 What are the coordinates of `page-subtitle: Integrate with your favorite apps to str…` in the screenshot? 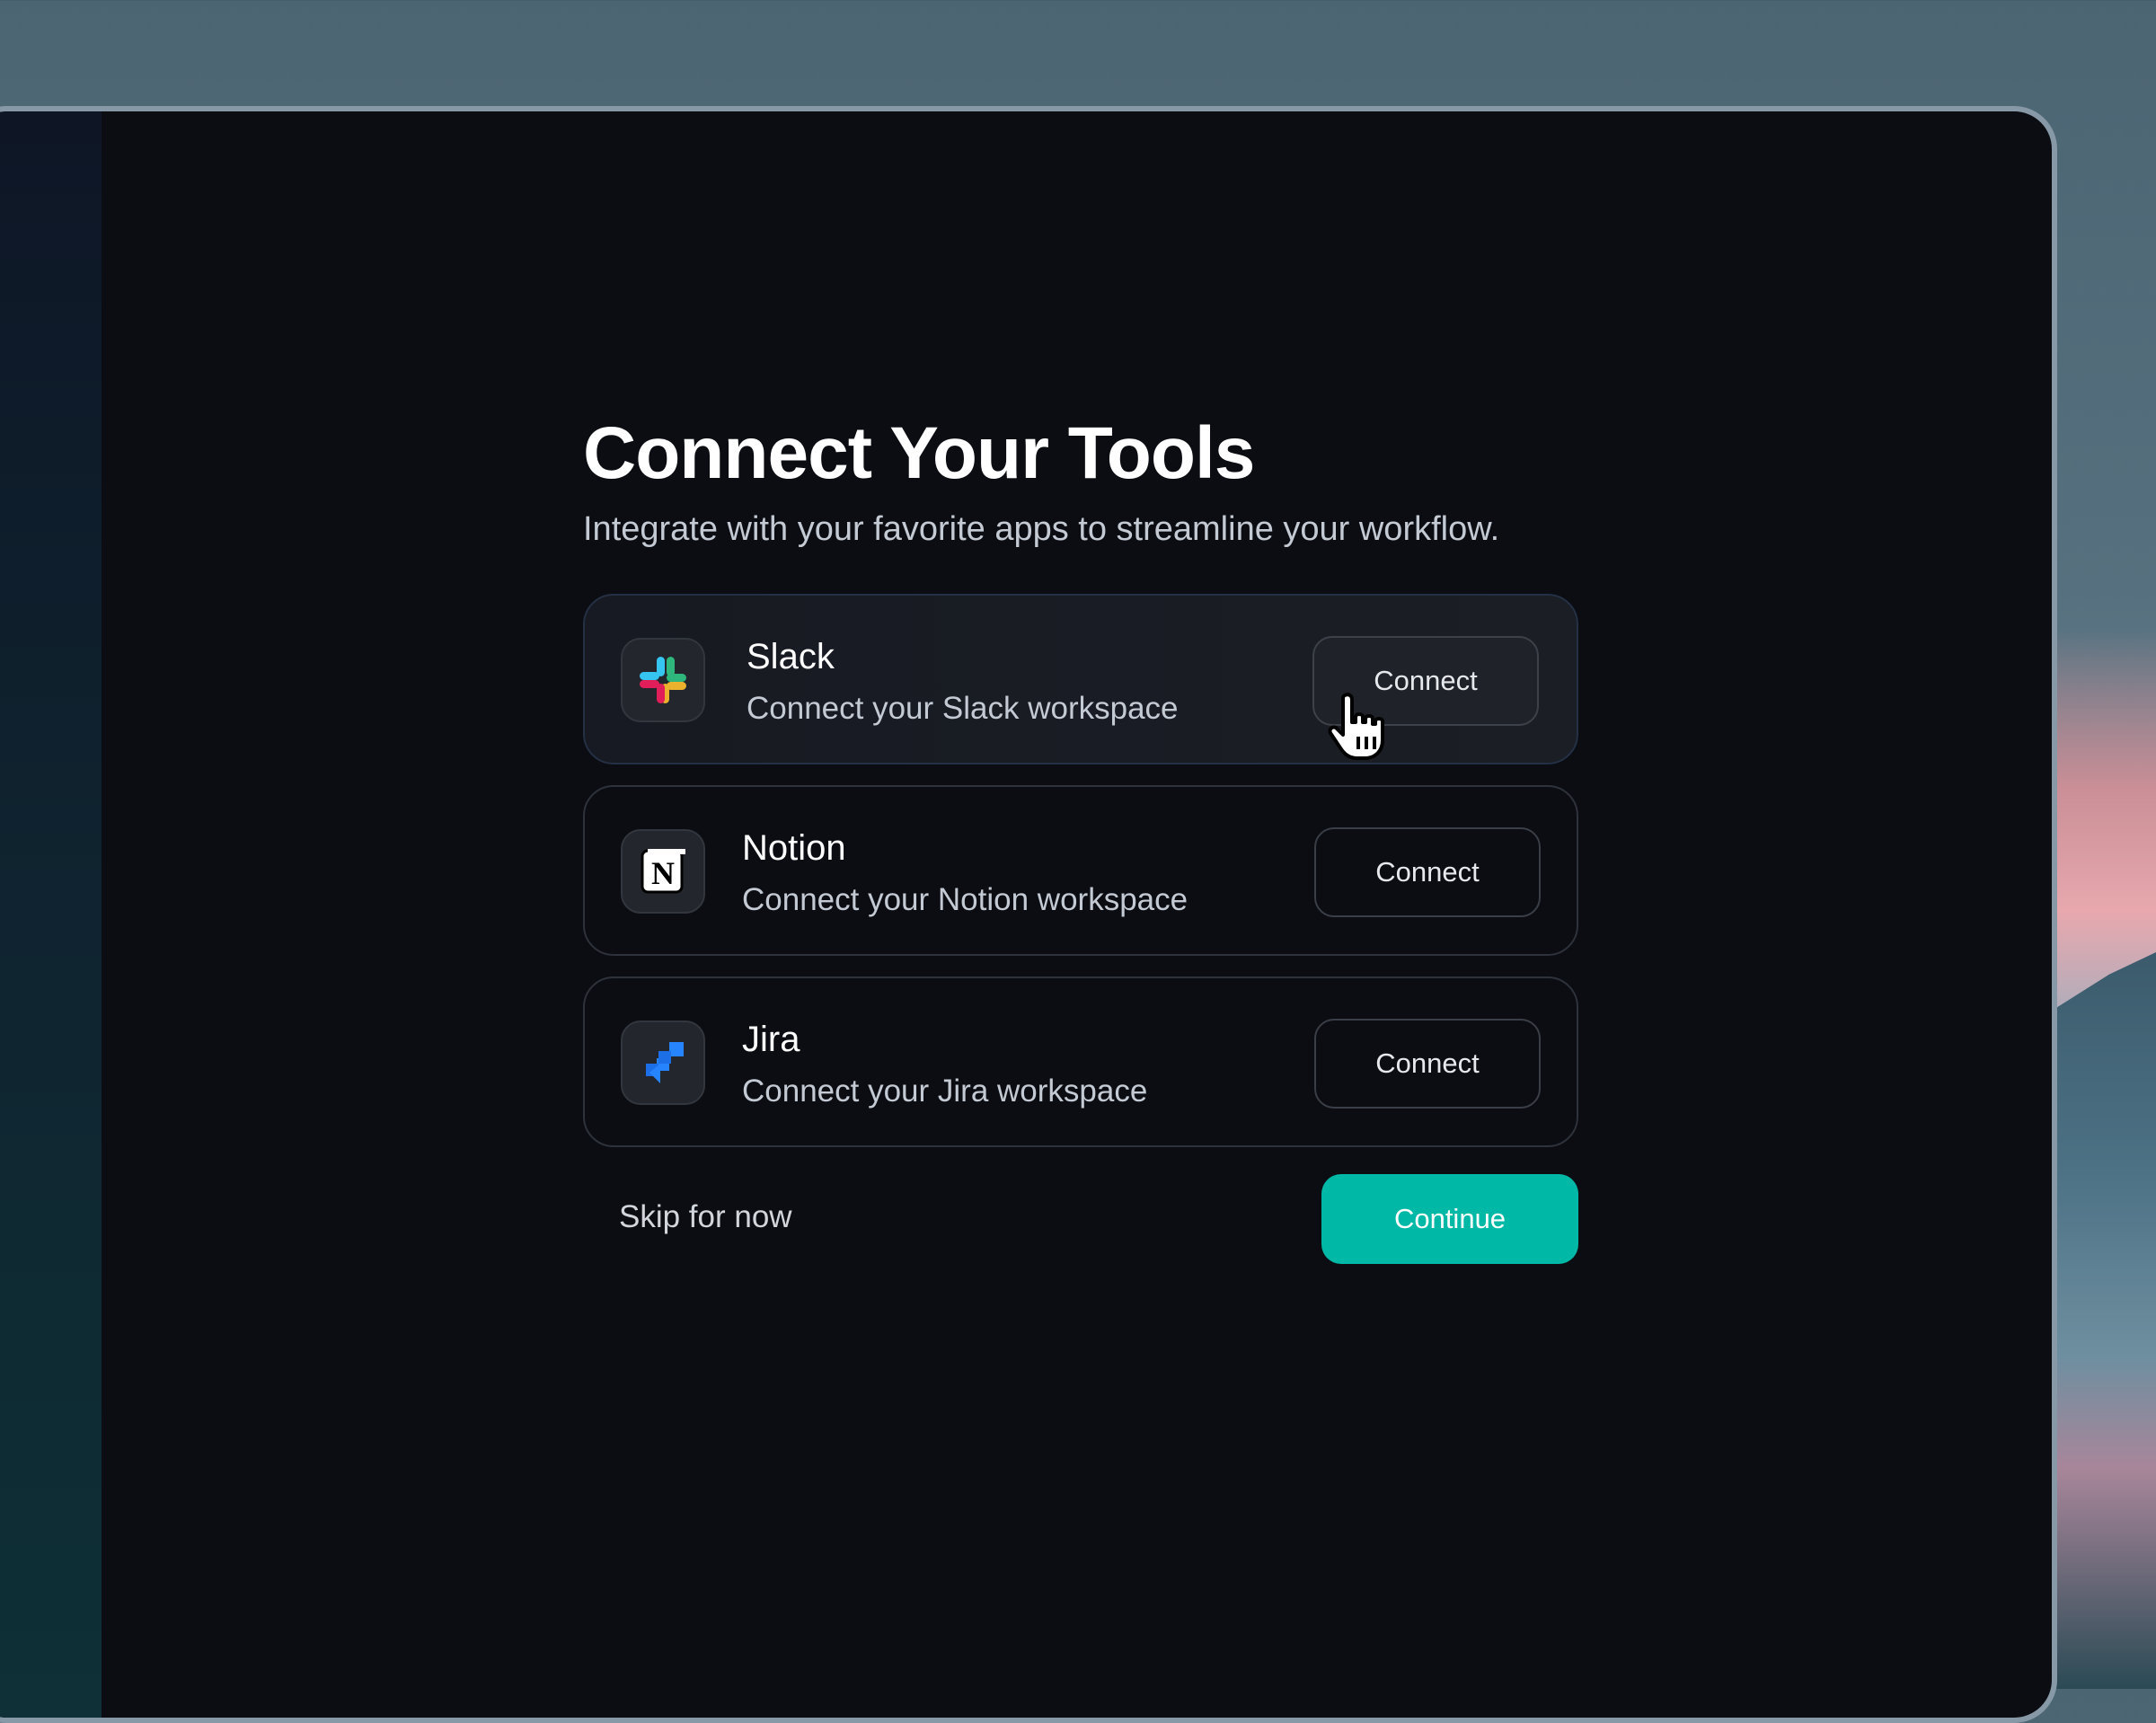 It's located at (1041, 529).